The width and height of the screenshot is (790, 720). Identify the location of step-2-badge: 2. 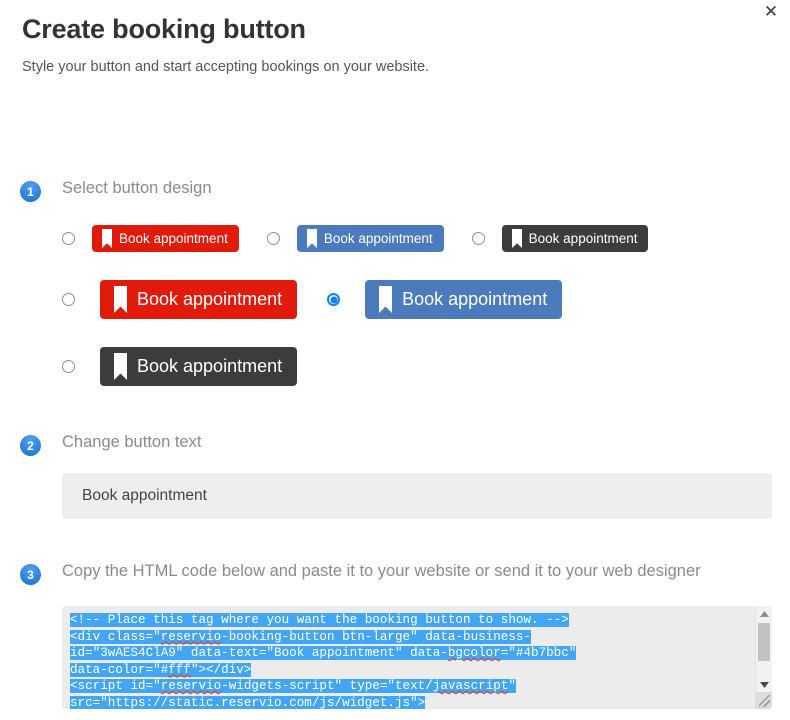
(30, 445).